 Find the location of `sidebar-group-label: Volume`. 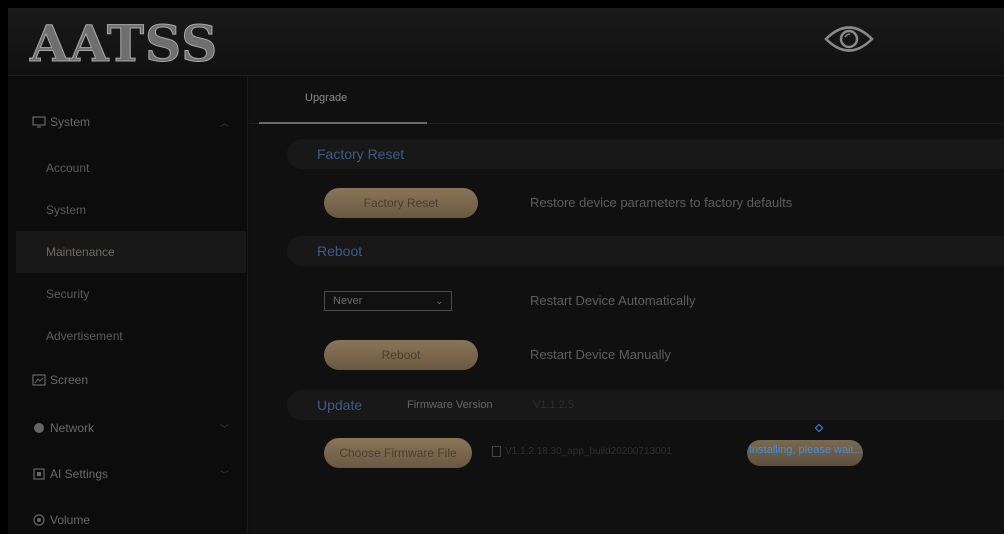

sidebar-group-label: Volume is located at coordinates (70, 520).